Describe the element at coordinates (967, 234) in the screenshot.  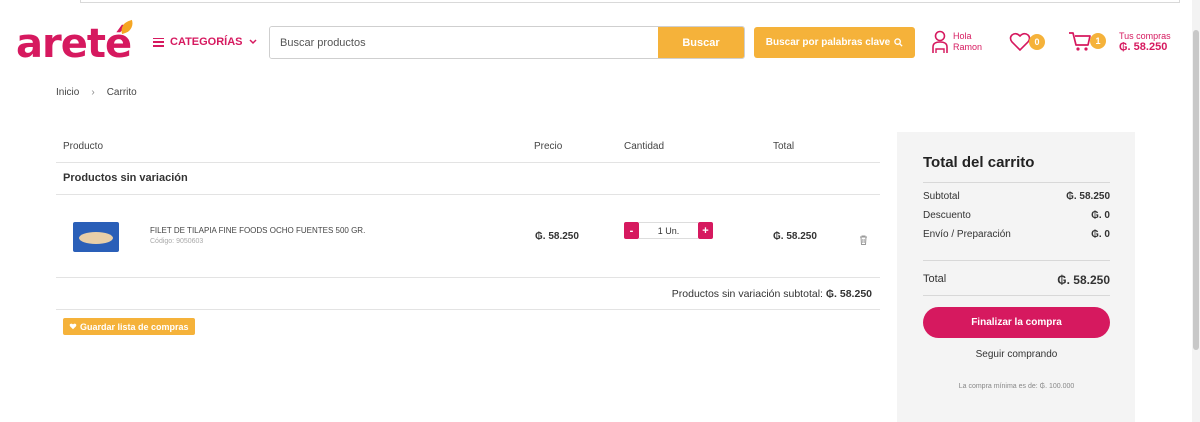
I see `shipping-label: Envío / Preparación` at that location.